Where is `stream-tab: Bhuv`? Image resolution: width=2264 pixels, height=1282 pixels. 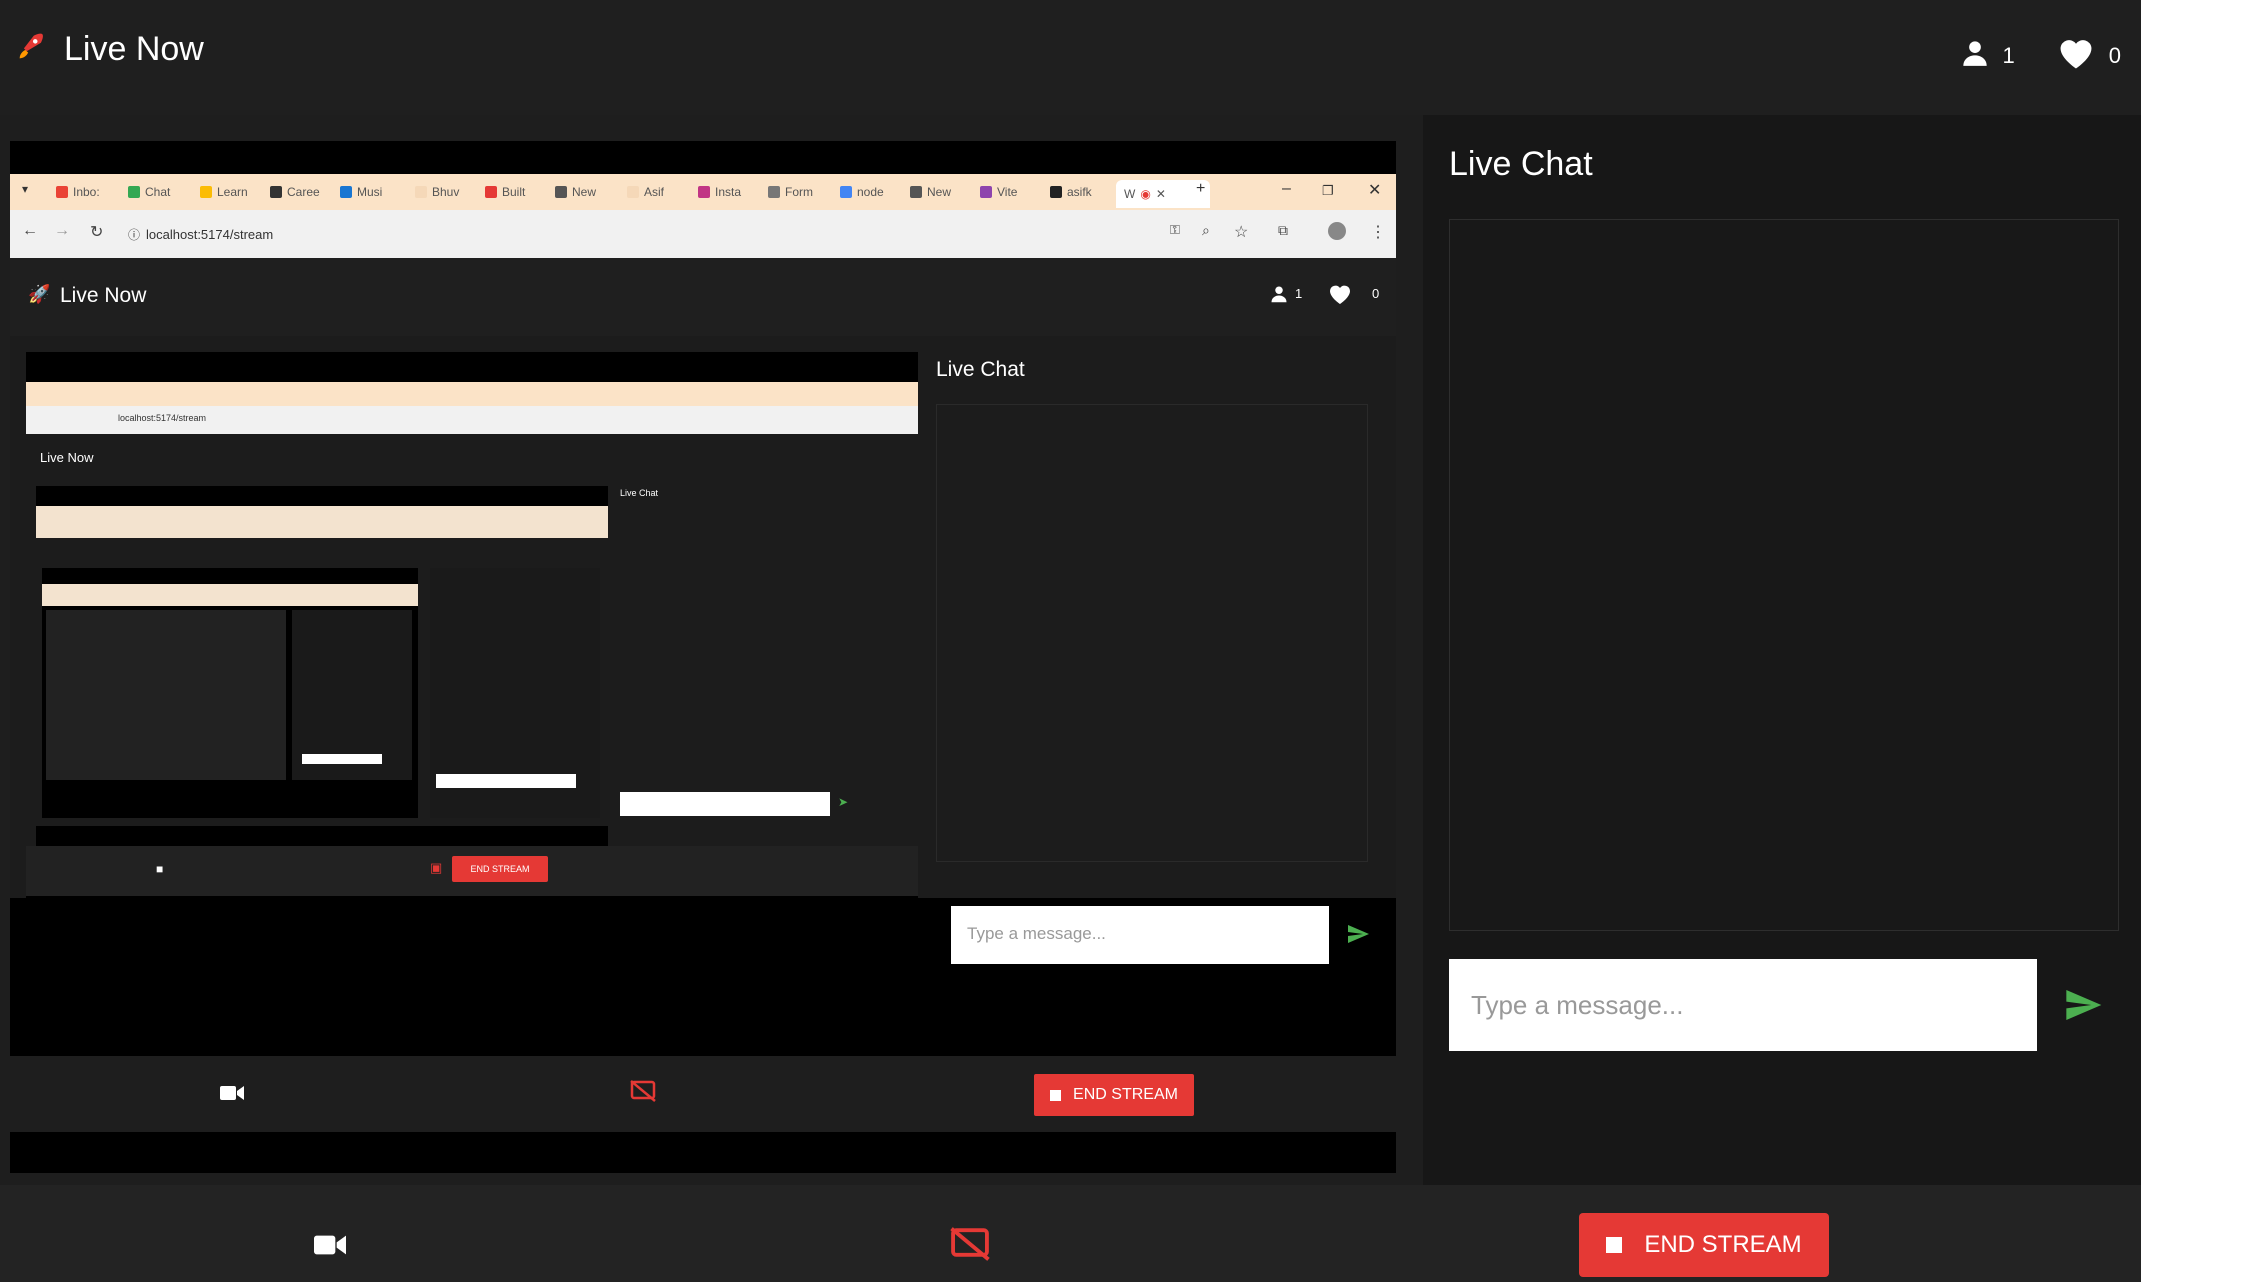
stream-tab: Bhuv is located at coordinates (444, 192).